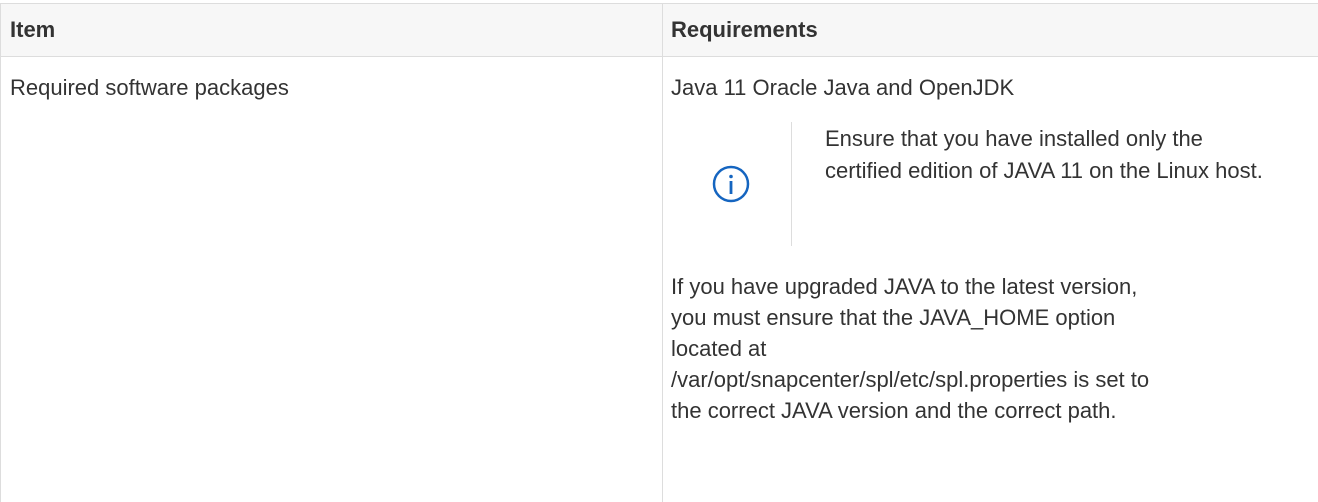 The width and height of the screenshot is (1318, 502). What do you see at coordinates (331, 30) in the screenshot?
I see `header-item: Item` at bounding box center [331, 30].